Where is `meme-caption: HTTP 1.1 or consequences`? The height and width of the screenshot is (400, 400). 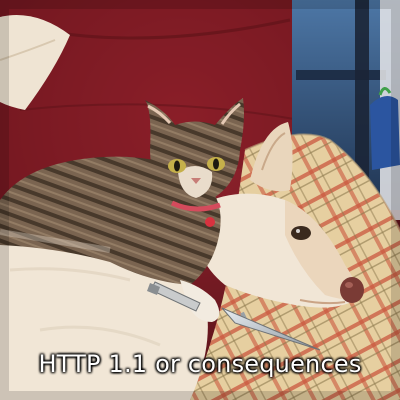 meme-caption: HTTP 1.1 or consequences is located at coordinates (200, 364).